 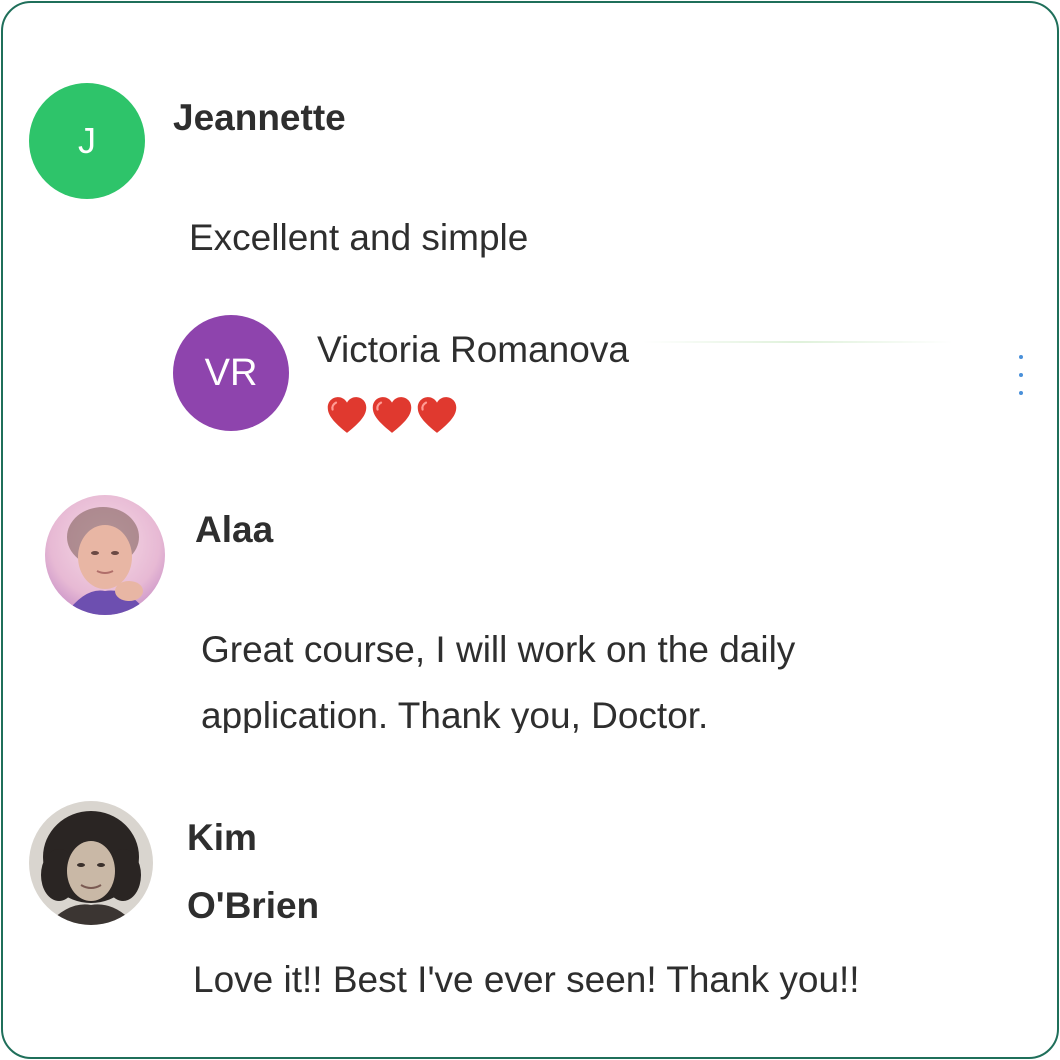 I want to click on comment-text-line-2: application. Thank you, Doctor., so click(x=455, y=714).